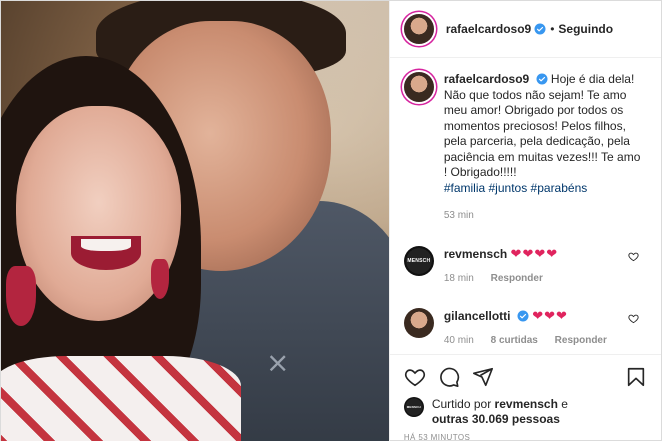  I want to click on comment-avatar-logo: MENSCH, so click(419, 260).